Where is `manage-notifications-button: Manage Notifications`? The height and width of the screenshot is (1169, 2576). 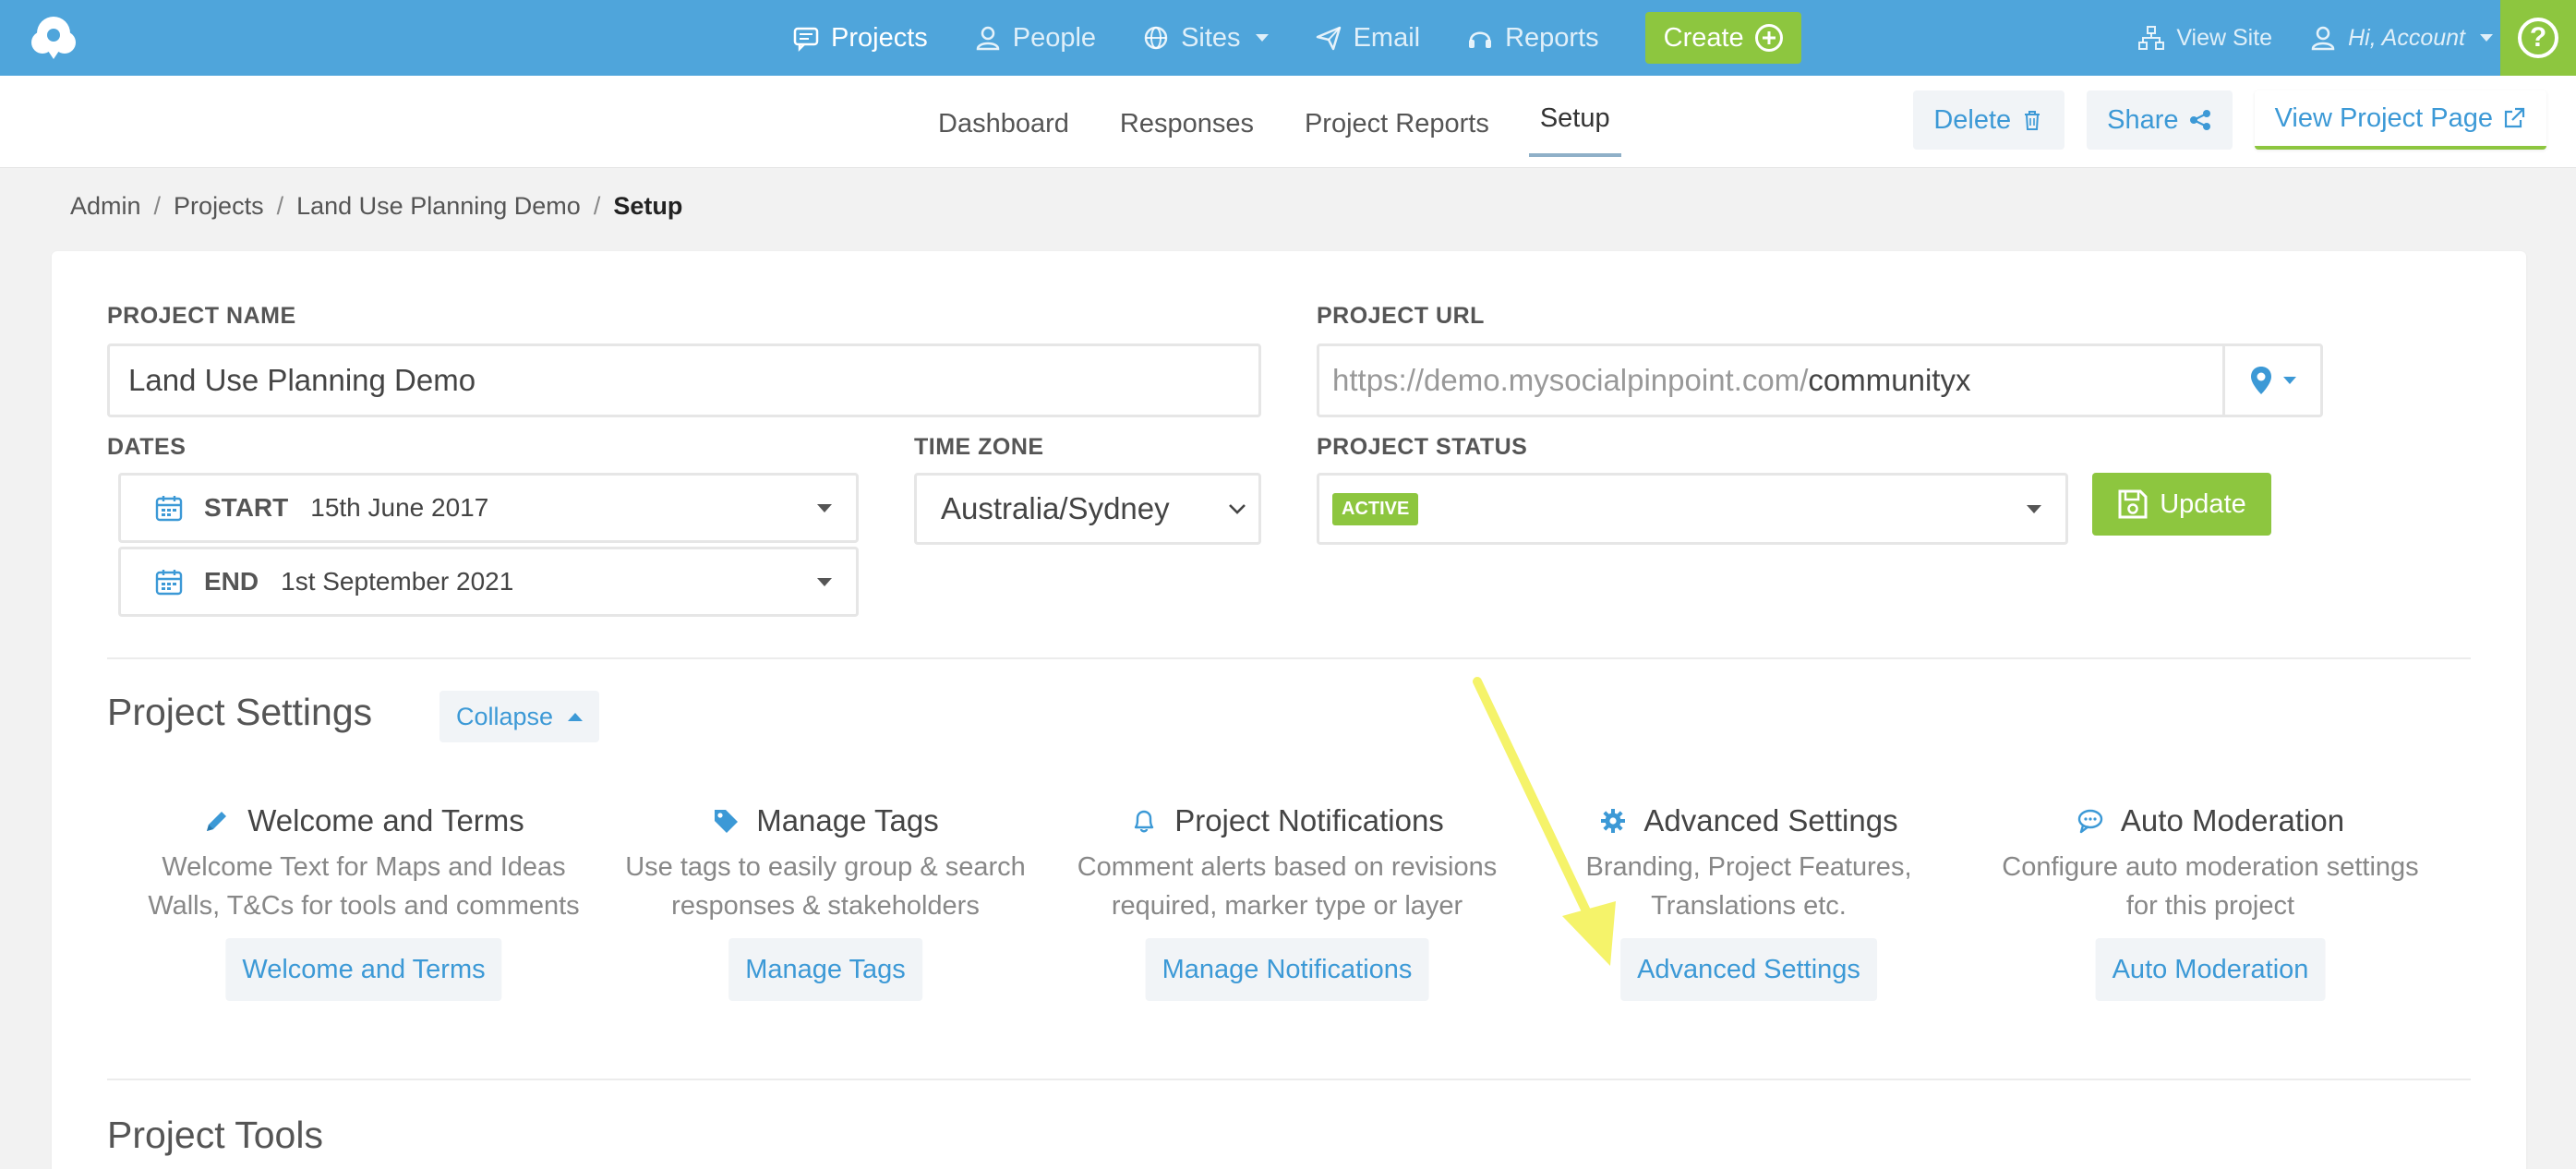 manage-notifications-button: Manage Notifications is located at coordinates (1287, 969).